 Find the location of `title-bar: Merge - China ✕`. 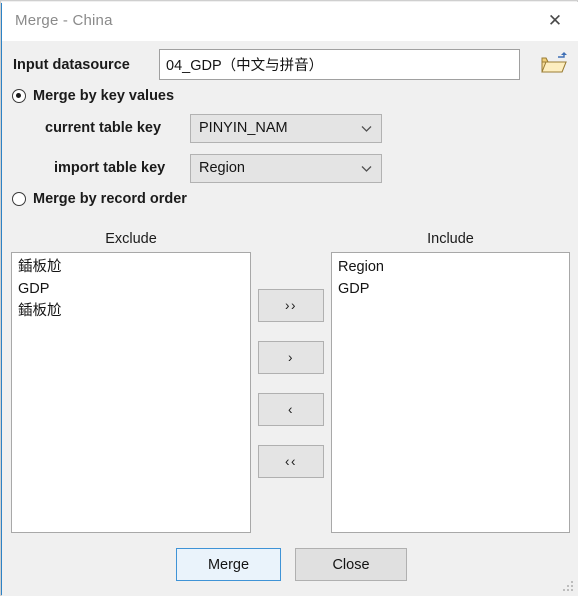

title-bar: Merge - China ✕ is located at coordinates (290, 22).